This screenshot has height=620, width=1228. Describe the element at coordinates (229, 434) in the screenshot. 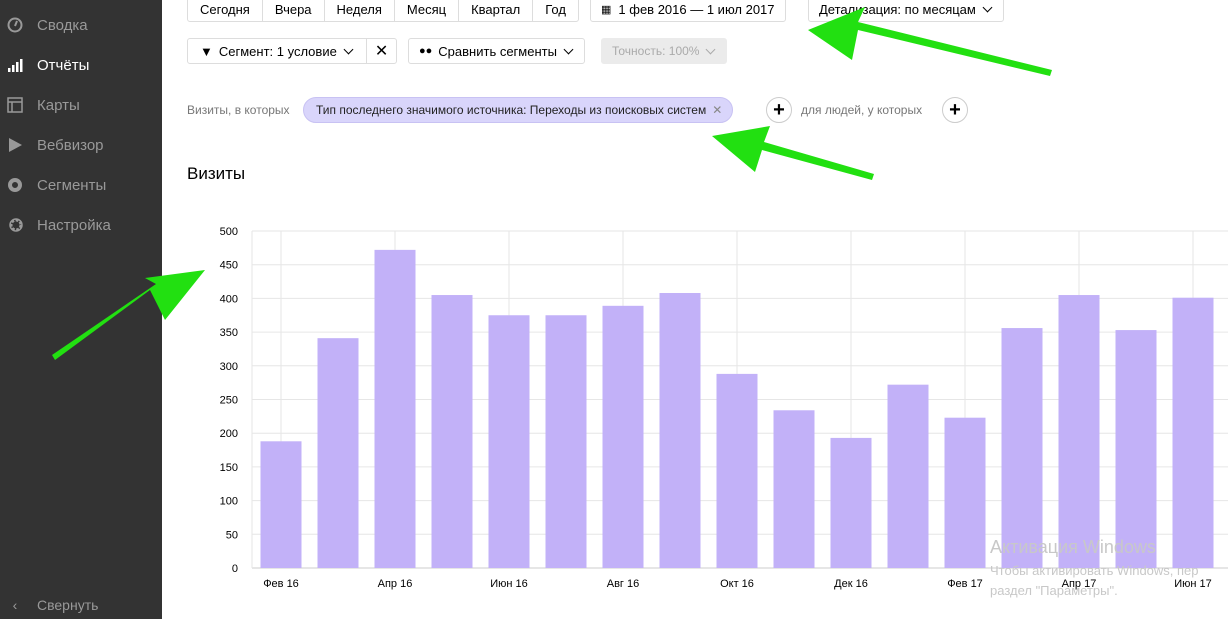

I see `y-tick-label: 200` at that location.